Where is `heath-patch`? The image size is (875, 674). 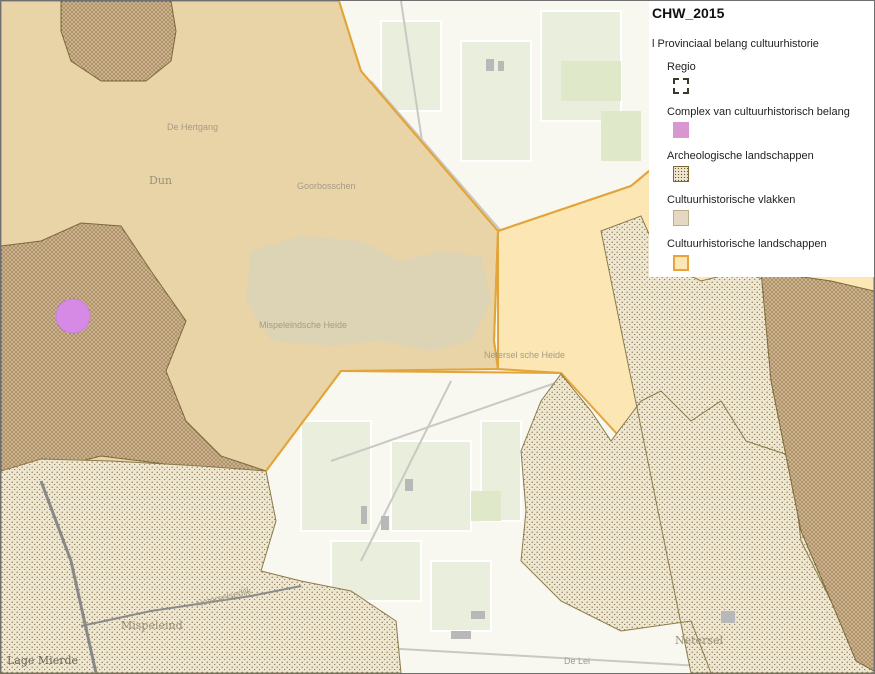
heath-patch is located at coordinates (368, 293).